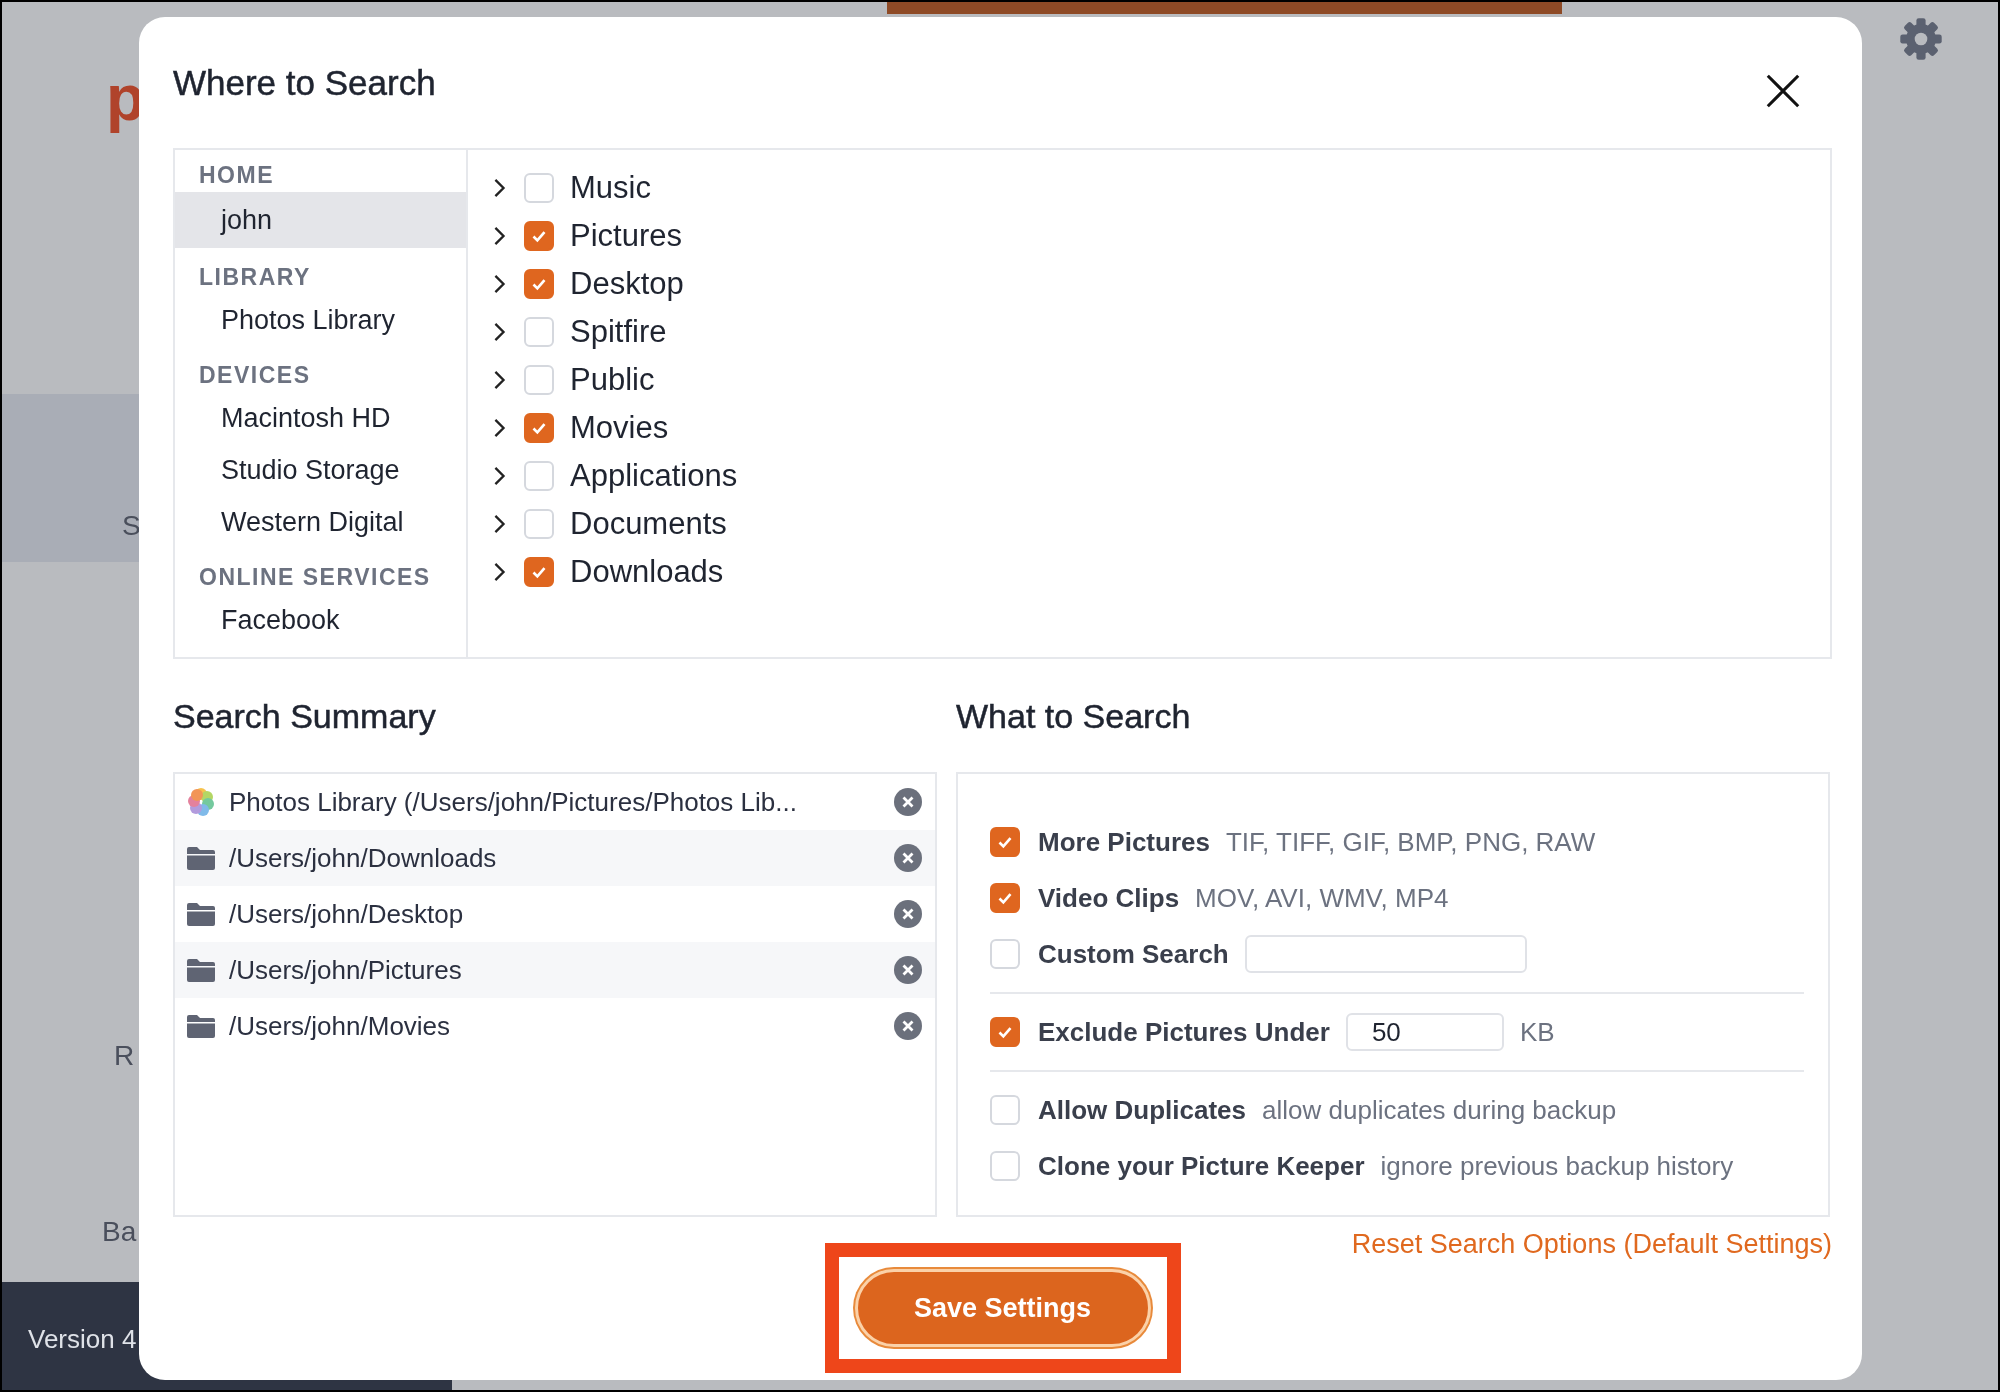 Image resolution: width=2000 pixels, height=1392 pixels. I want to click on sidebar-item: Facebook, so click(320, 620).